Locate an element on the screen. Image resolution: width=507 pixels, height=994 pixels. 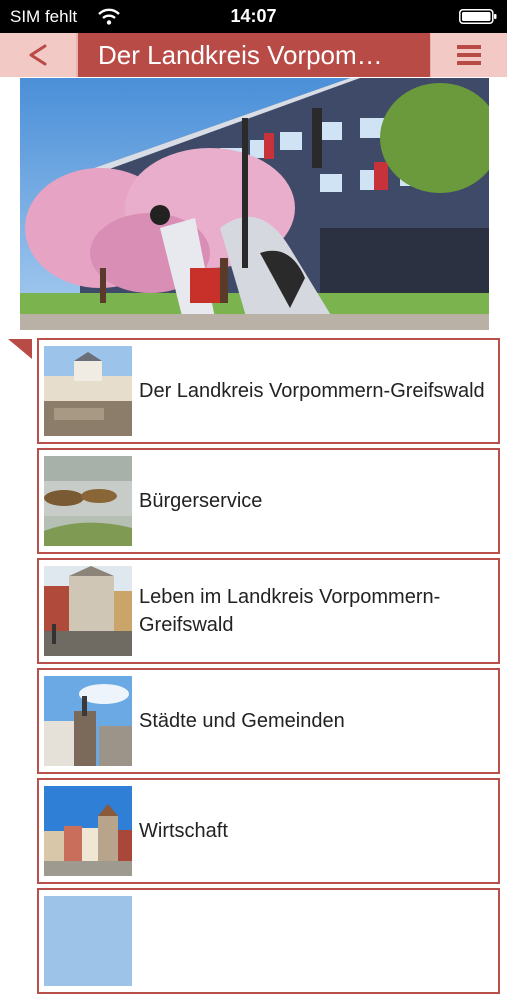
list-item-label: Der Landkreis Vorpommern-Greifswald is located at coordinates (312, 391).